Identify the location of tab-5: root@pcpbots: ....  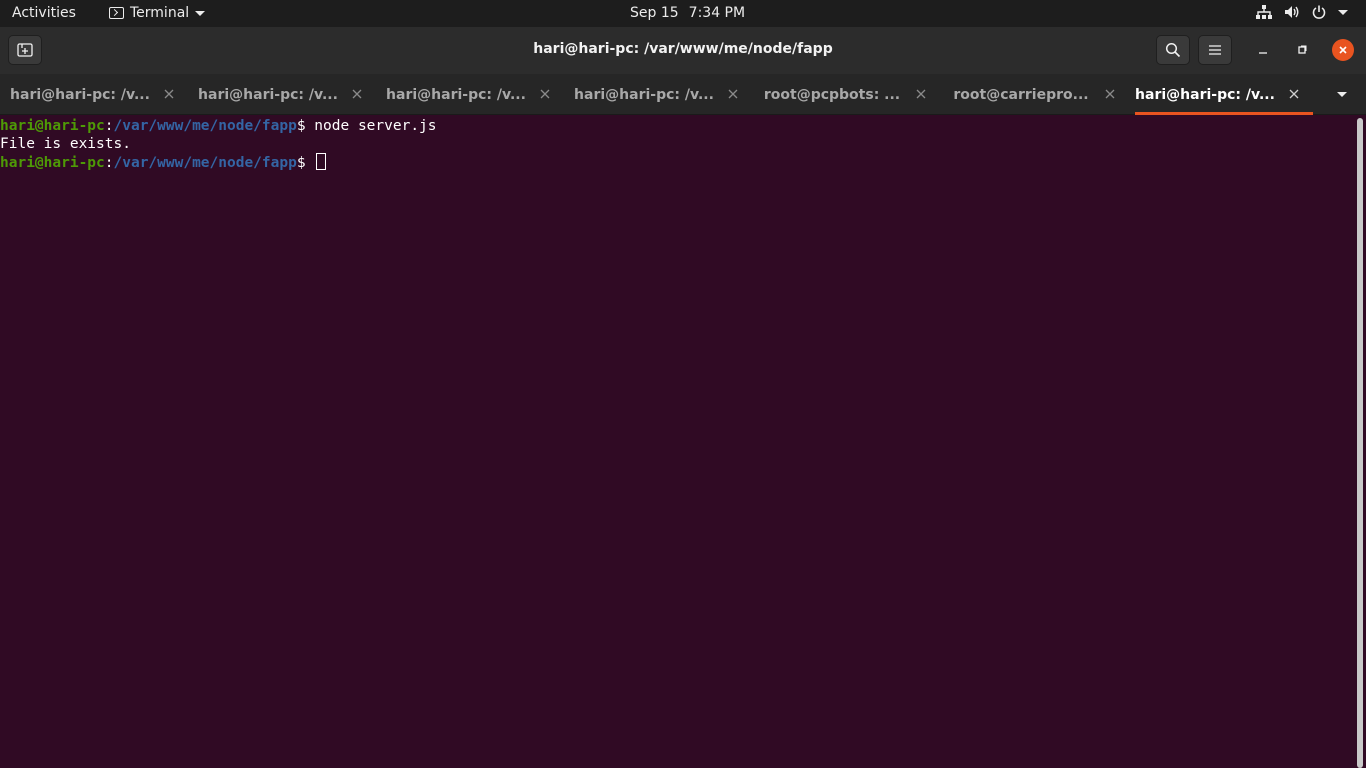
(851, 94).